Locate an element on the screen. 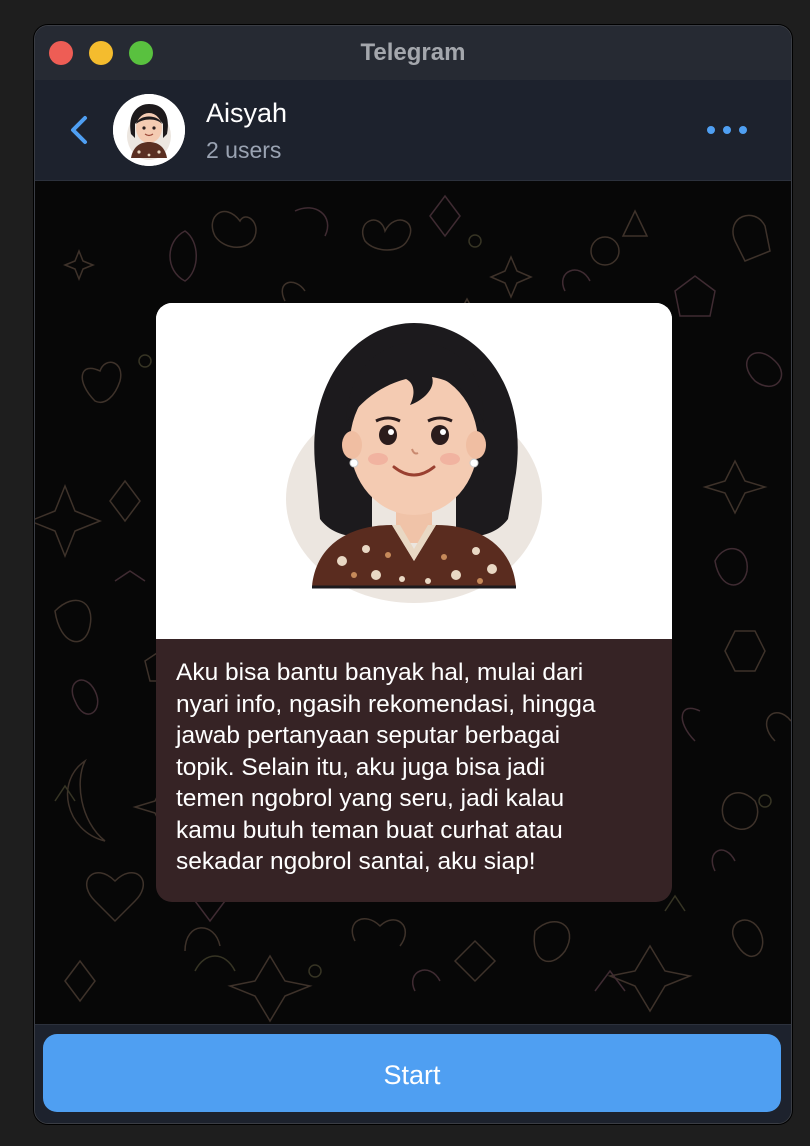 The width and height of the screenshot is (810, 1146). avatar-girl-icon is located at coordinates (149, 130).